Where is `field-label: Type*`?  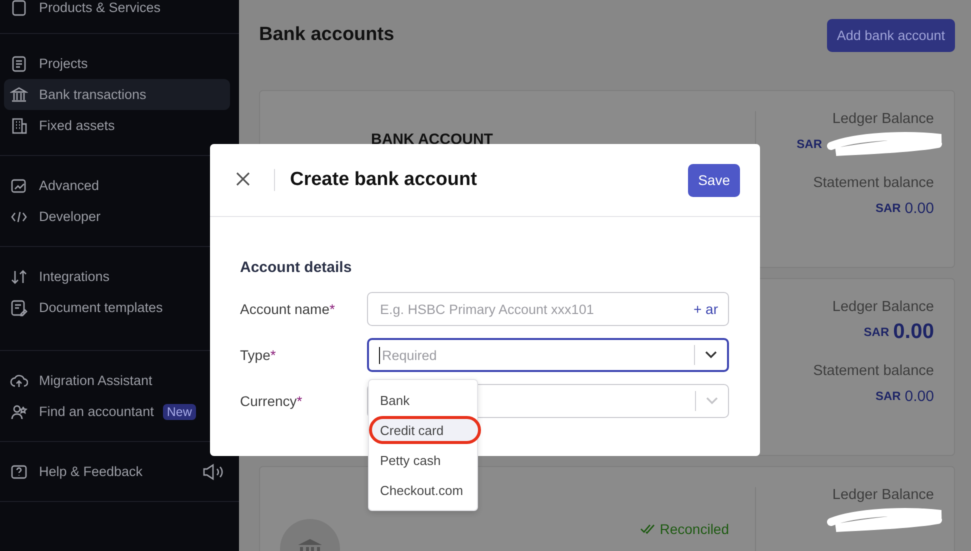 field-label: Type* is located at coordinates (258, 355).